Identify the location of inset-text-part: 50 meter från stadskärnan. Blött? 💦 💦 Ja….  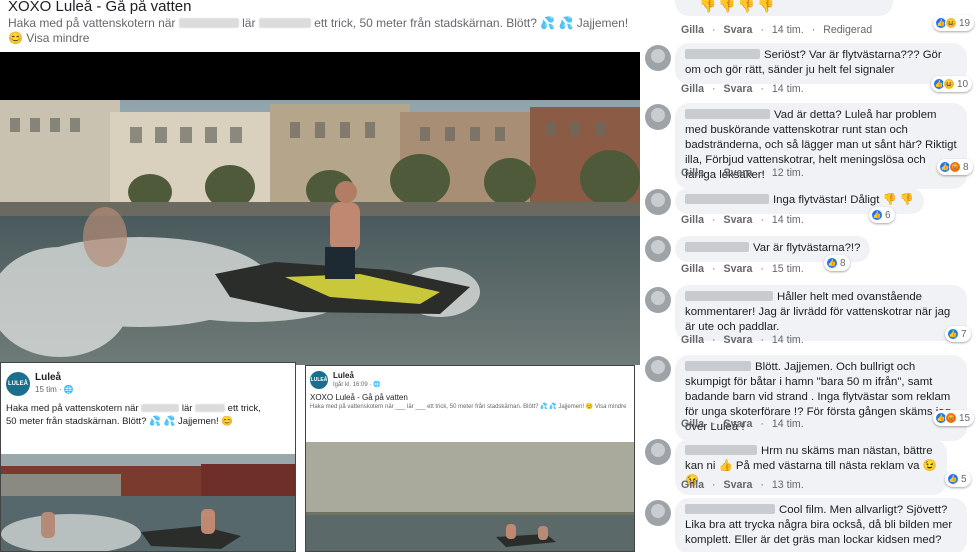
(120, 421).